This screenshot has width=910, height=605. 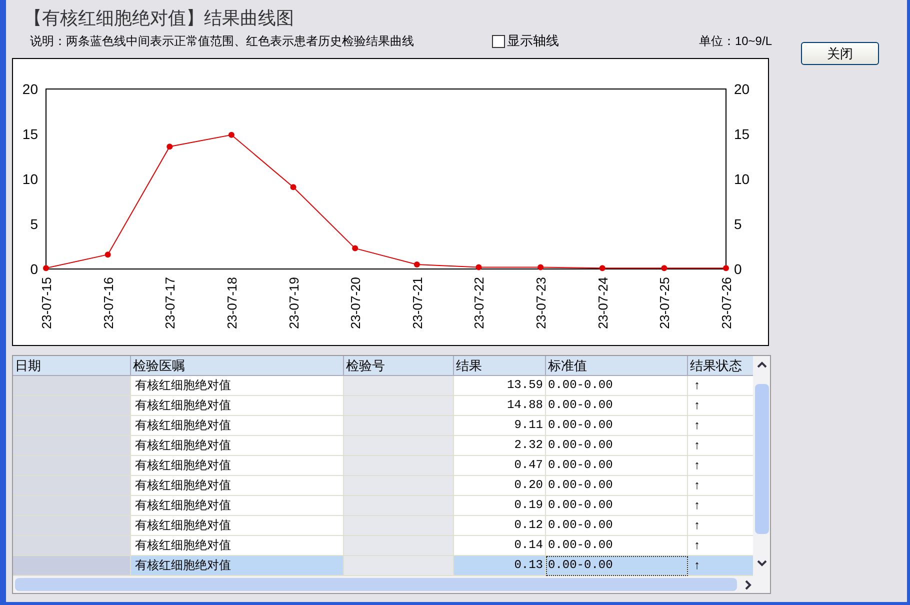 I want to click on table-row: 有核红细胞绝对值 9.11 0.00-0.00 ↑, so click(x=383, y=426).